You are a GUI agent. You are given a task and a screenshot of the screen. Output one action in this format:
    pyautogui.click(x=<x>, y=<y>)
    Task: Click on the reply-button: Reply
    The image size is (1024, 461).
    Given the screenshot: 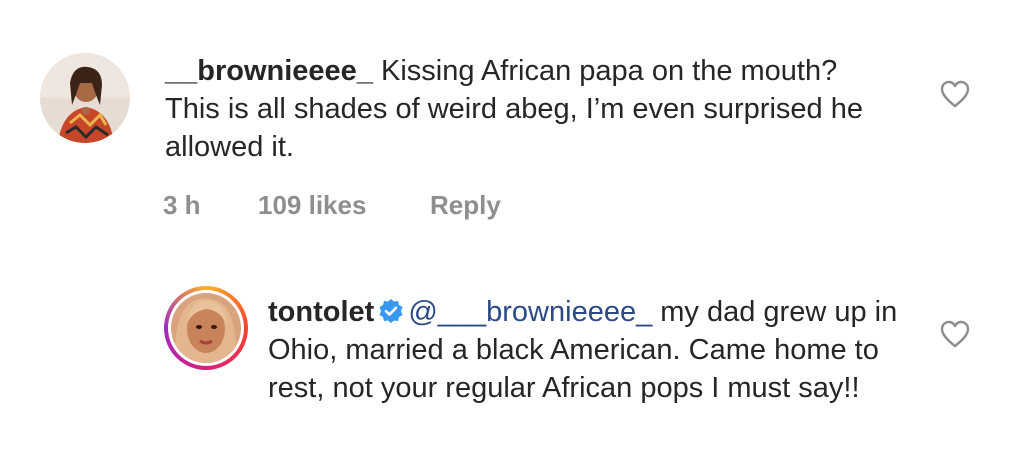 What is the action you would take?
    pyautogui.click(x=465, y=205)
    